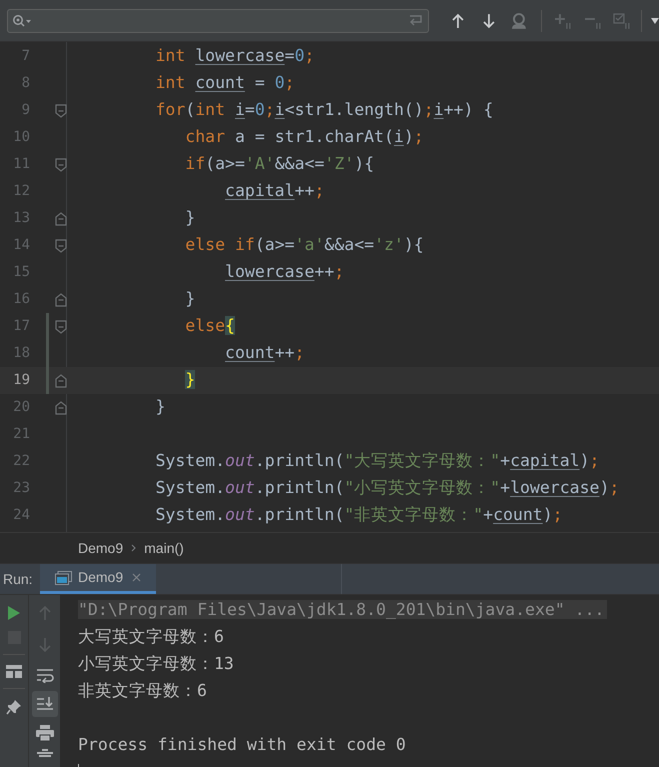 This screenshot has width=659, height=767. What do you see at coordinates (151, 636) in the screenshot?
I see `console-output: 大写英文字母数：6` at bounding box center [151, 636].